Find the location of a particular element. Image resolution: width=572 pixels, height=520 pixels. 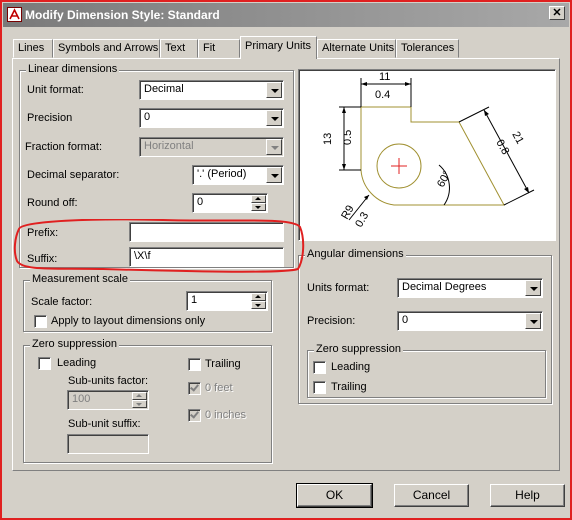

scale-factor-input: 1 is located at coordinates (227, 301).